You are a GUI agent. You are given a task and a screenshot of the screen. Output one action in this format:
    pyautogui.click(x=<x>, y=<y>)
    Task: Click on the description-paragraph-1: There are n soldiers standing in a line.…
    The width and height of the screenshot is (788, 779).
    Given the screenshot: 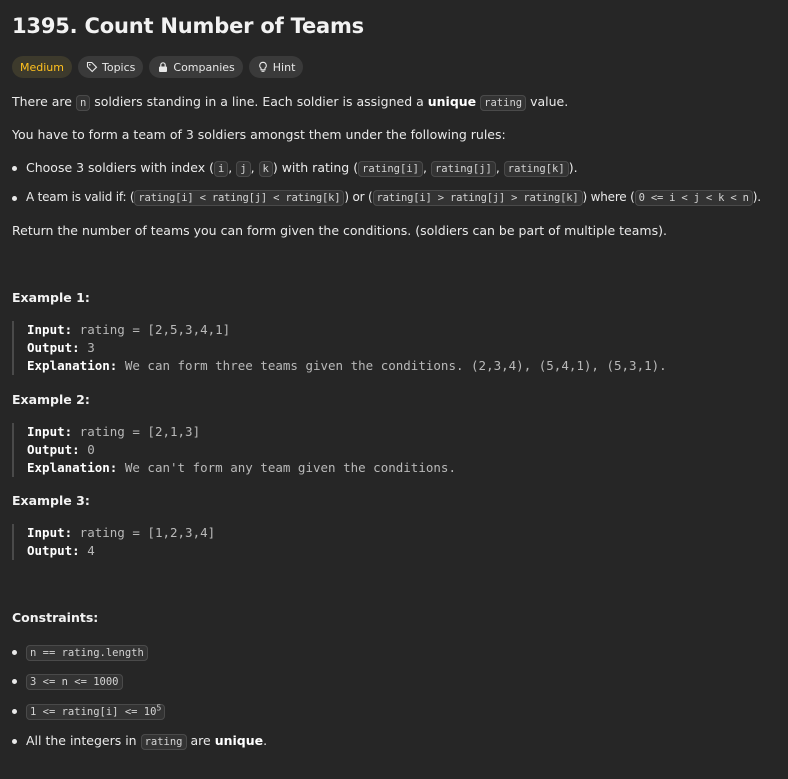 What is the action you would take?
    pyautogui.click(x=290, y=102)
    